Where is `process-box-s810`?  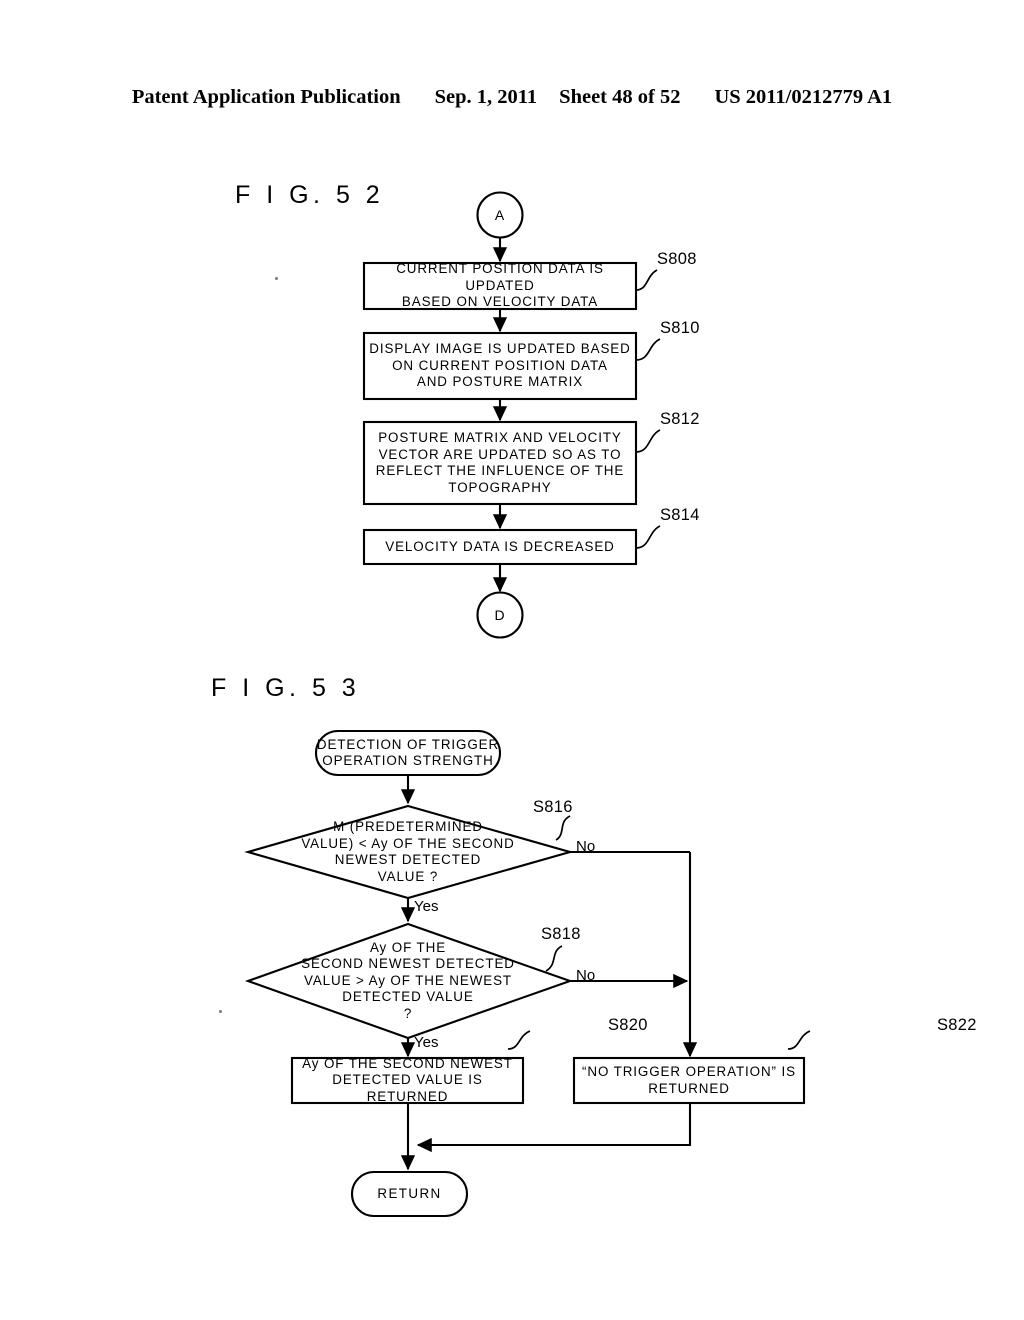 process-box-s810 is located at coordinates (500, 366).